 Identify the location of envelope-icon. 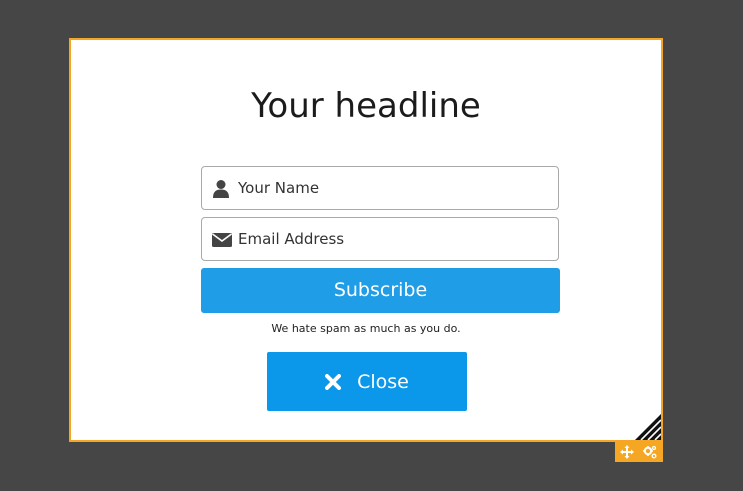
(222, 240).